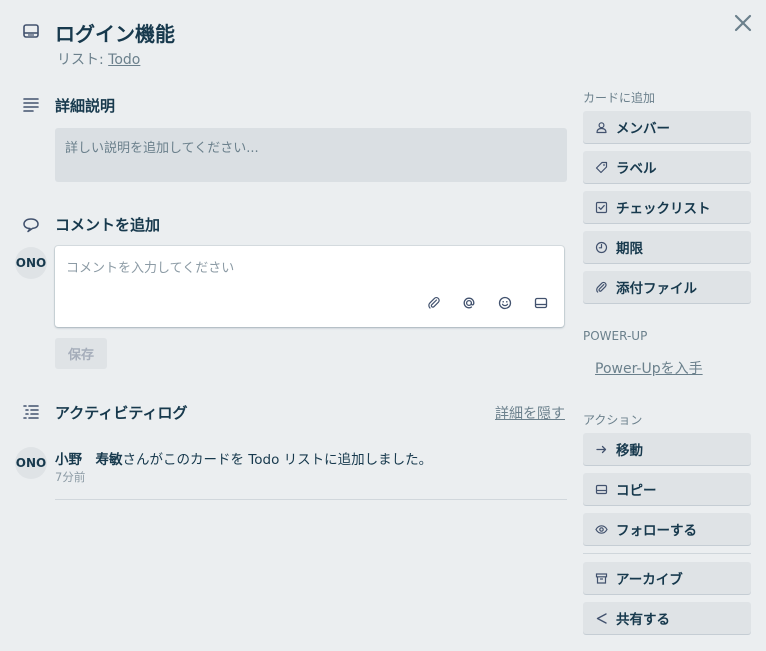 The width and height of the screenshot is (766, 651). Describe the element at coordinates (150, 268) in the screenshot. I see `comment-placeholder: コメントを入力してください` at that location.